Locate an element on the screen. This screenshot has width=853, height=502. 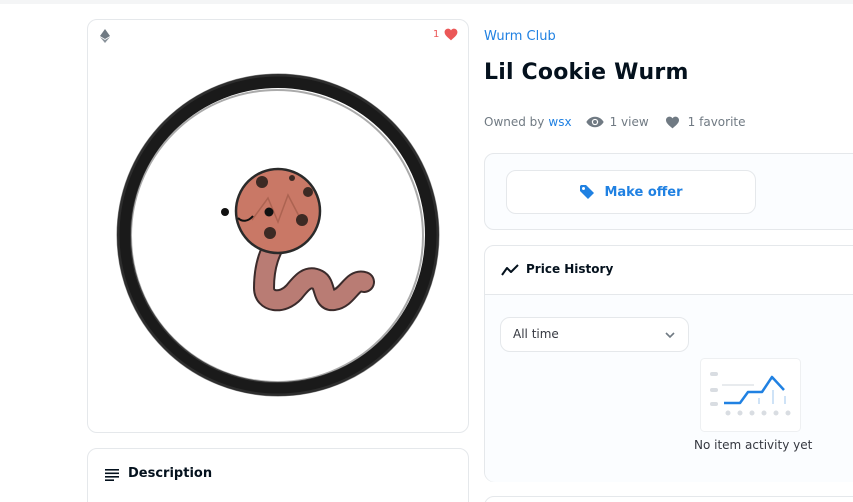
favorite-count: 1 is located at coordinates (436, 34).